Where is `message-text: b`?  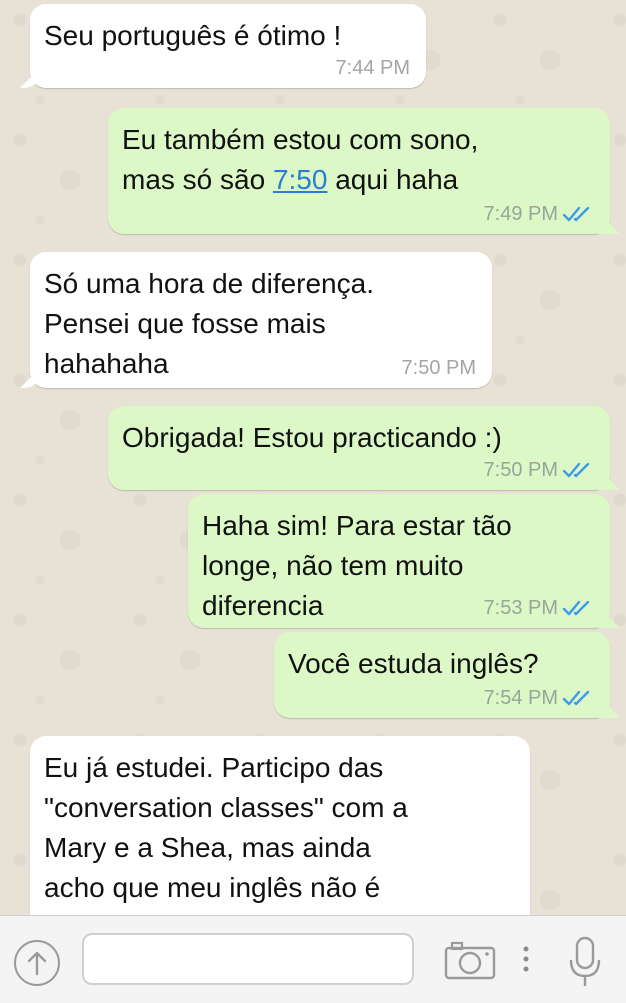
message-text: b is located at coordinates (279, 911).